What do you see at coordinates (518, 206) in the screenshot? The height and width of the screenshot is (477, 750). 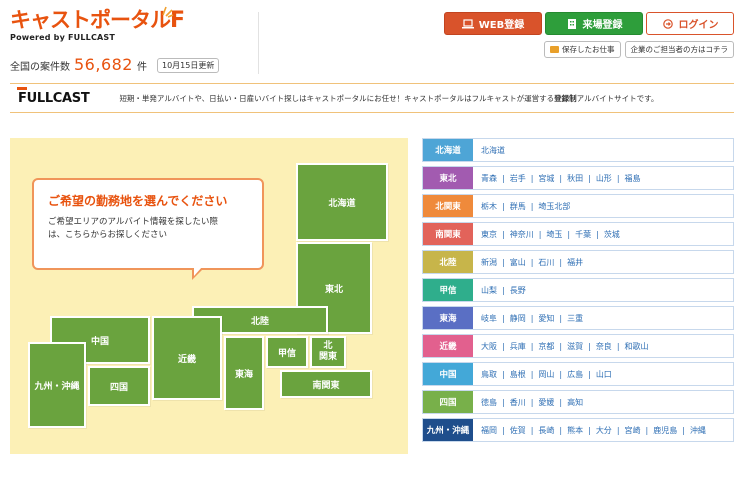 I see `prefecture-link: 群馬` at bounding box center [518, 206].